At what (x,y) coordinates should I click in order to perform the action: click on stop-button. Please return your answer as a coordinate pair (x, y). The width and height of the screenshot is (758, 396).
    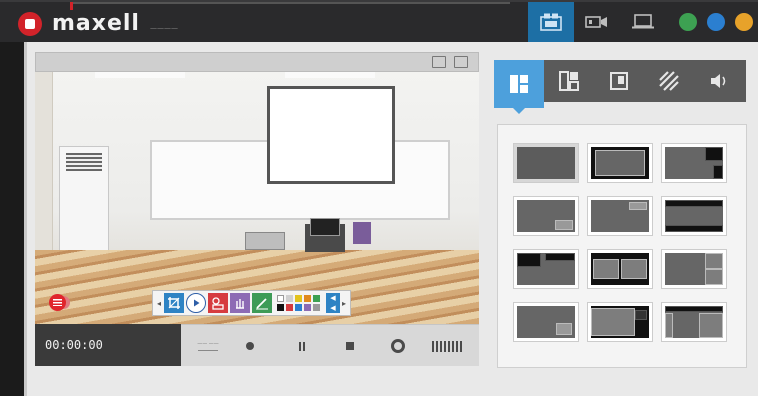
    Looking at the image, I should click on (350, 346).